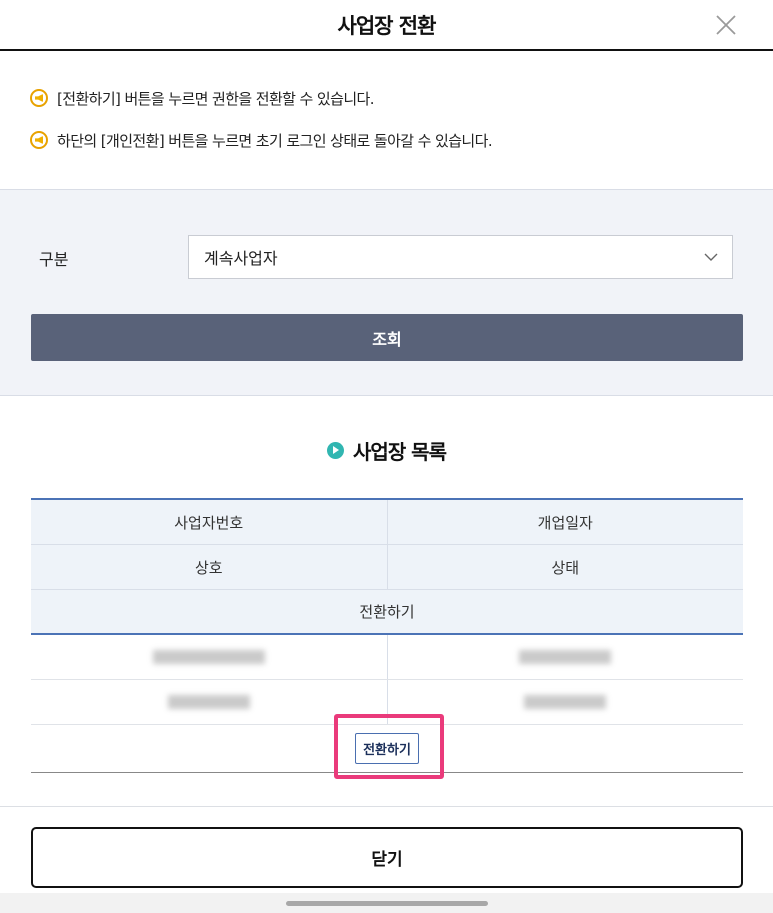  What do you see at coordinates (241, 258) in the screenshot?
I see `category-selected-value: 계속사업자` at bounding box center [241, 258].